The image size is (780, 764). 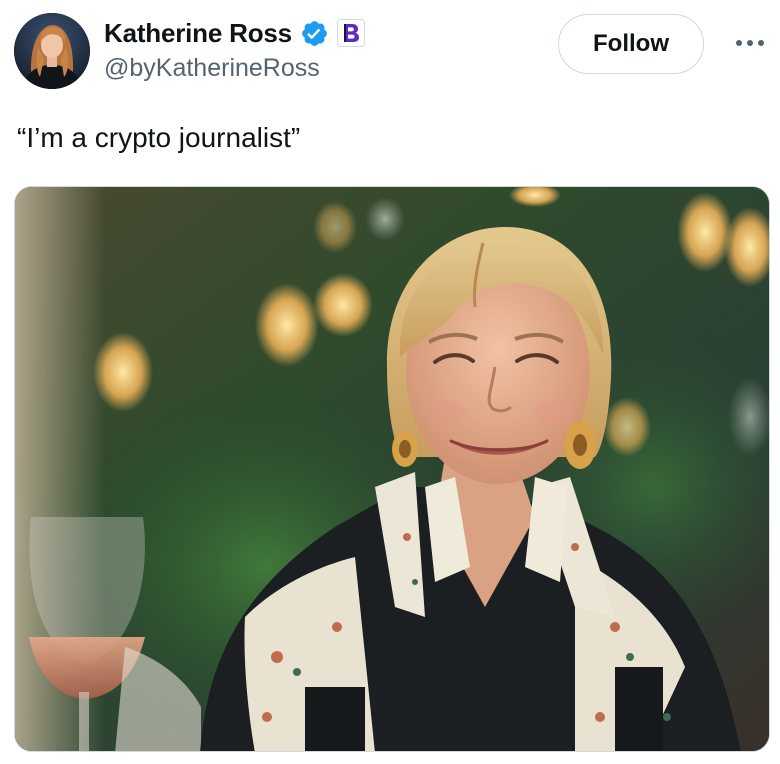 I want to click on tweet-text: “I’m a crypto journalist”, so click(x=159, y=137).